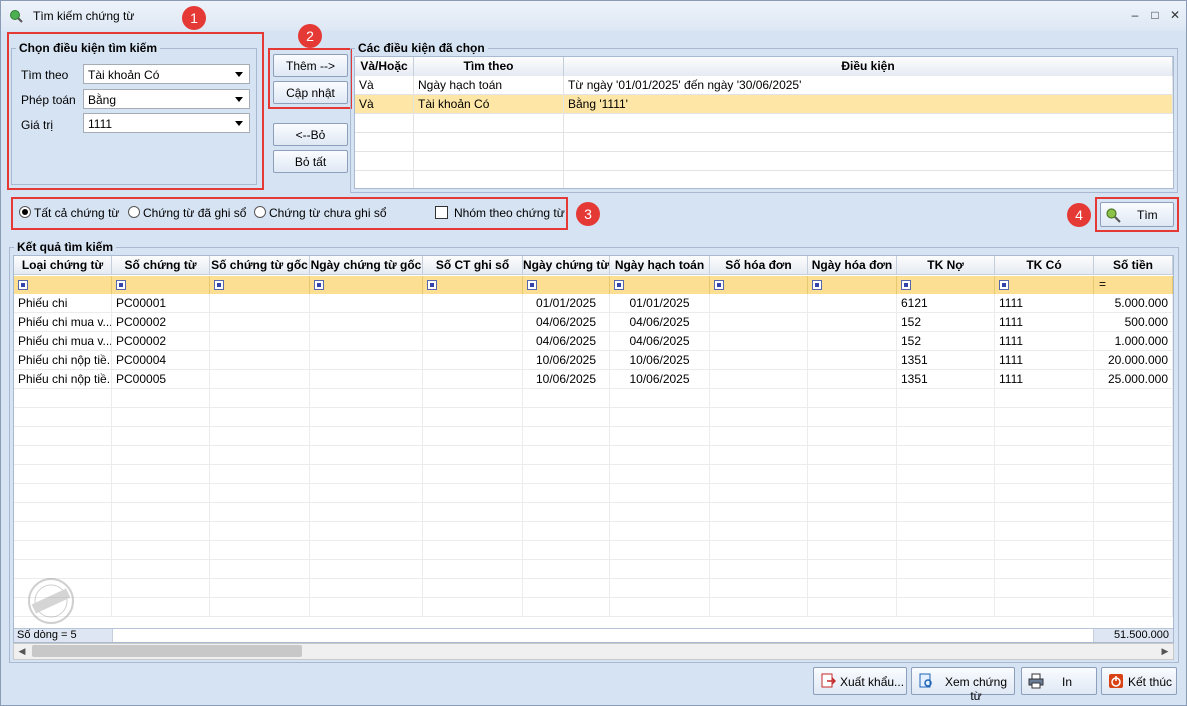 The image size is (1187, 706). I want to click on empty-row, so click(593, 417).